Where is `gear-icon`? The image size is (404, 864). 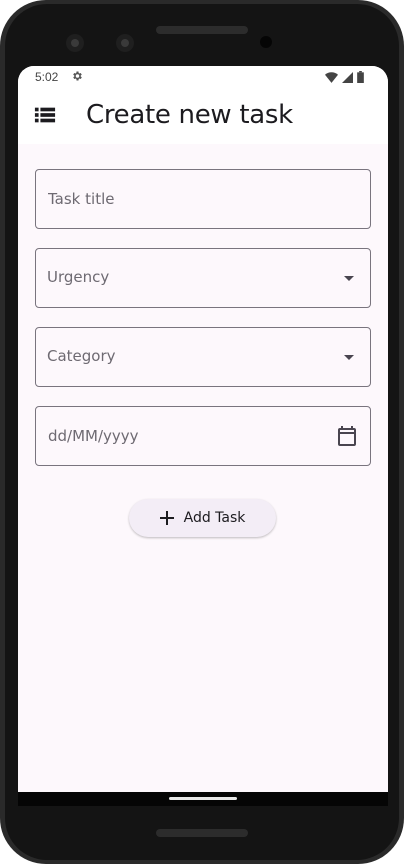
gear-icon is located at coordinates (77, 76).